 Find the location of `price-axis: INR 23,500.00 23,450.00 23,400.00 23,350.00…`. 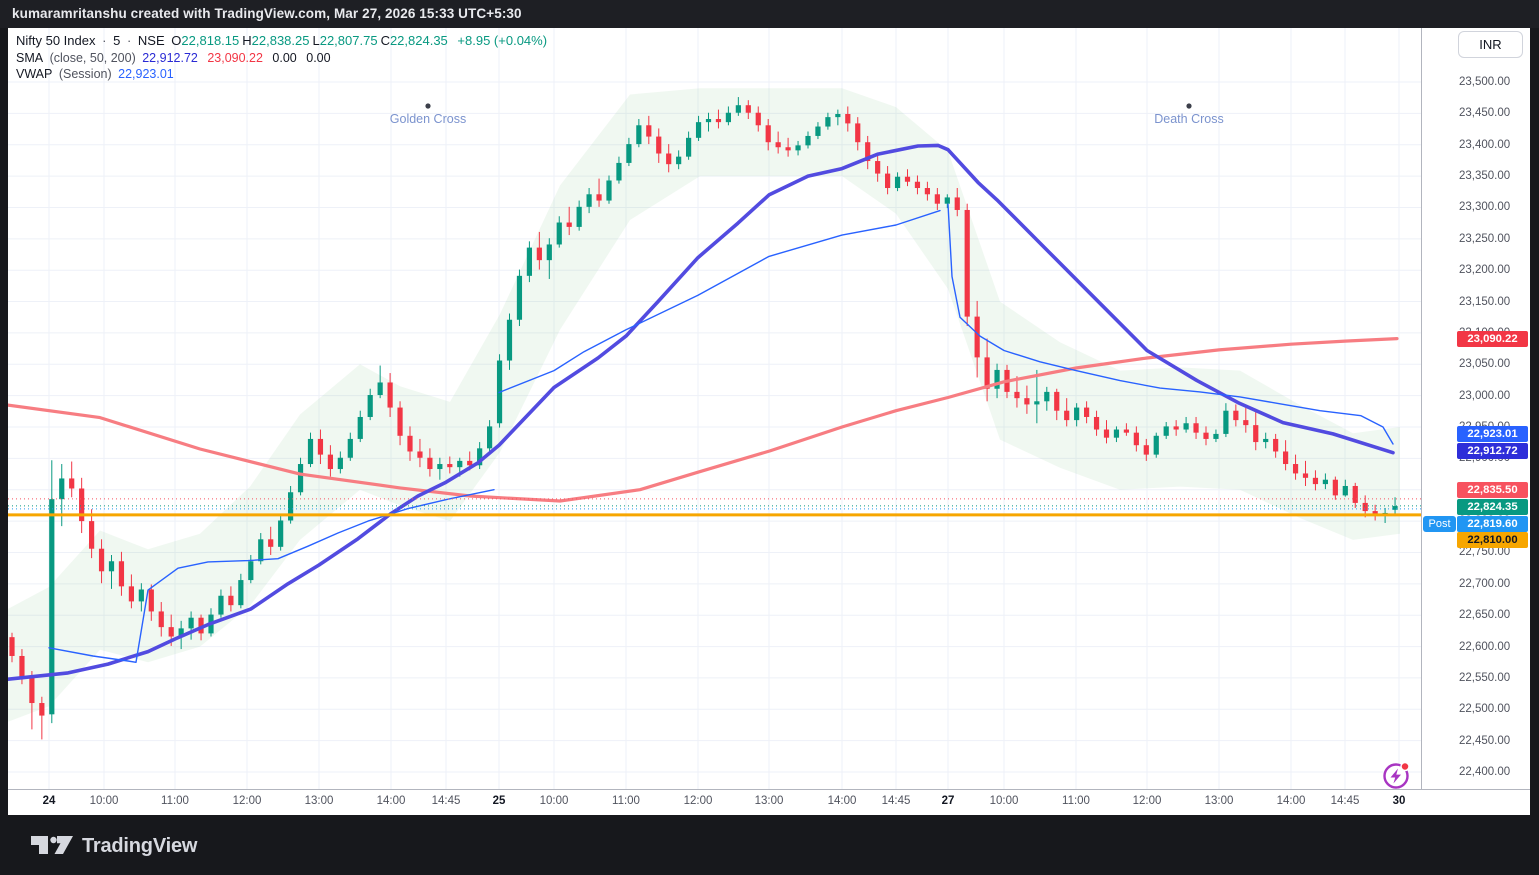

price-axis: INR 23,500.00 23,450.00 23,400.00 23,350.00… is located at coordinates (1475, 408).